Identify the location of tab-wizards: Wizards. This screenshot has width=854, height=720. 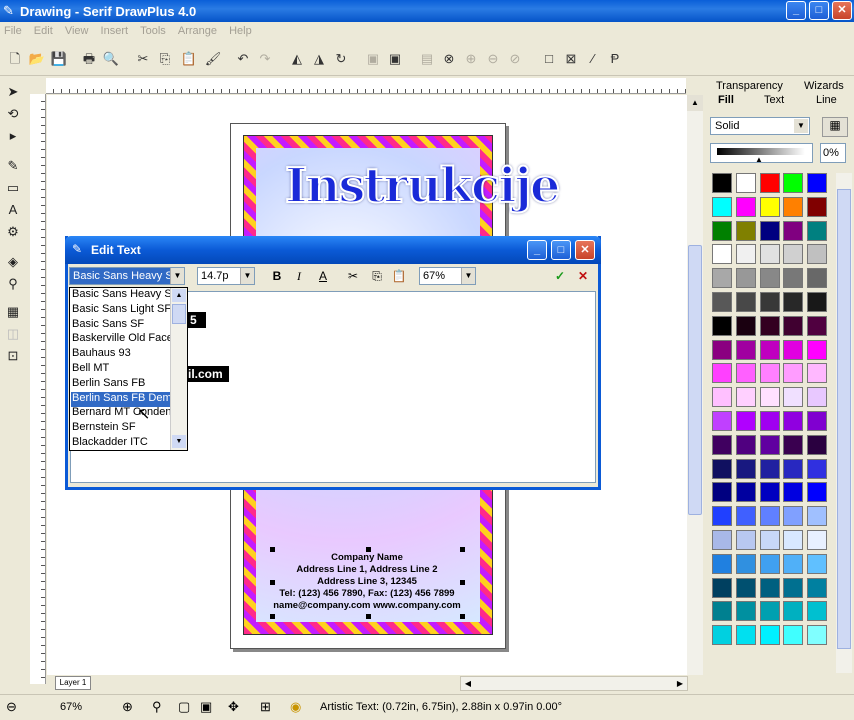
(824, 86).